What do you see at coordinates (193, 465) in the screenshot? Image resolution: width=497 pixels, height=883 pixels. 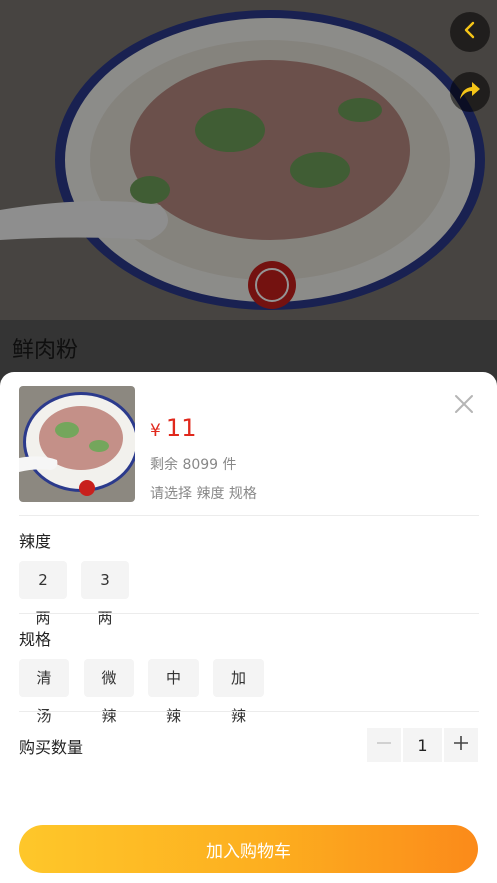 I see `stock-remaining: 剩余 8099 件` at bounding box center [193, 465].